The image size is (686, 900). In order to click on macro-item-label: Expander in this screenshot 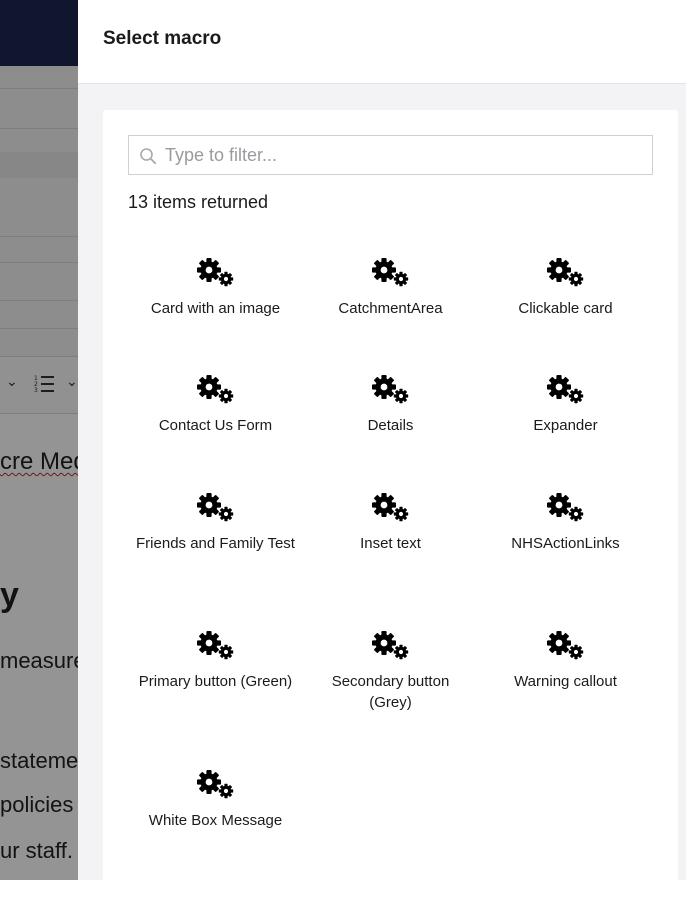, I will do `click(565, 425)`.